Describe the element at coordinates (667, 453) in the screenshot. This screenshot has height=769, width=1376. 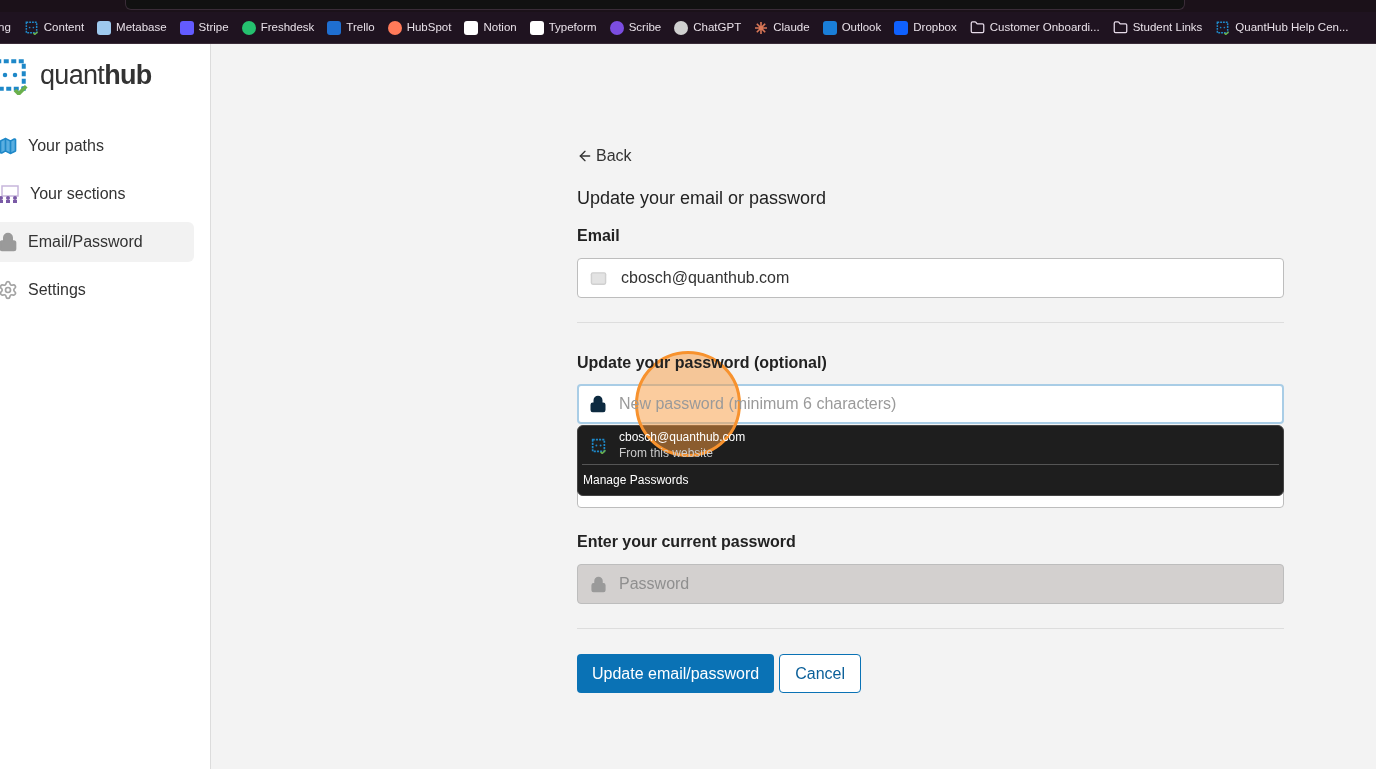
I see `account-source: From this website` at that location.